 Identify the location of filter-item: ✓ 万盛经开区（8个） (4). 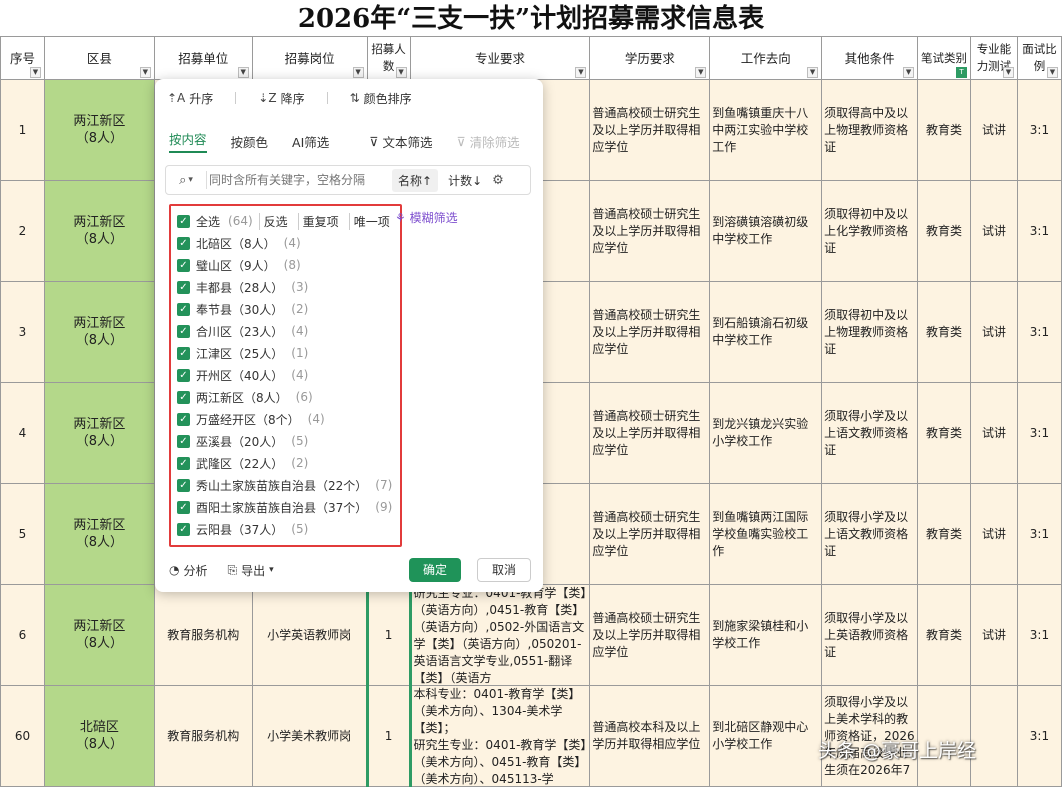
(251, 419).